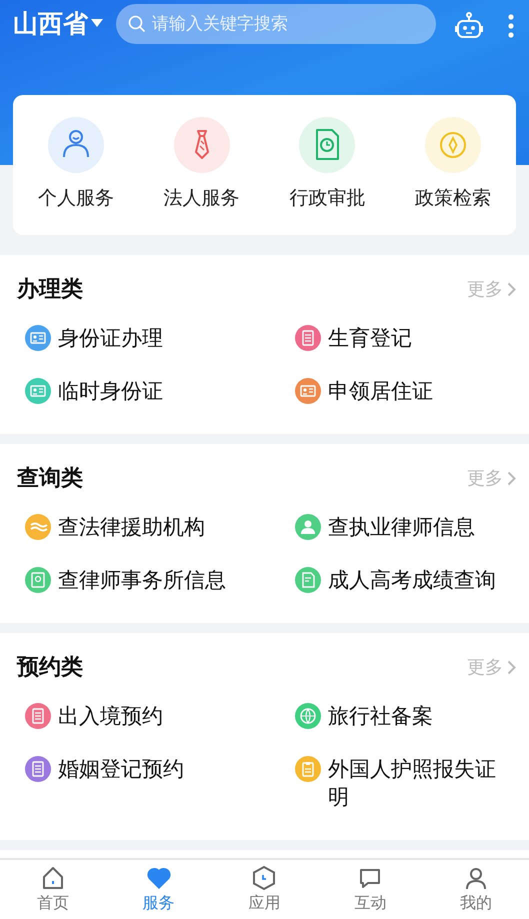 Image resolution: width=529 pixels, height=919 pixels. I want to click on service-item: 身份证办理, so click(152, 338).